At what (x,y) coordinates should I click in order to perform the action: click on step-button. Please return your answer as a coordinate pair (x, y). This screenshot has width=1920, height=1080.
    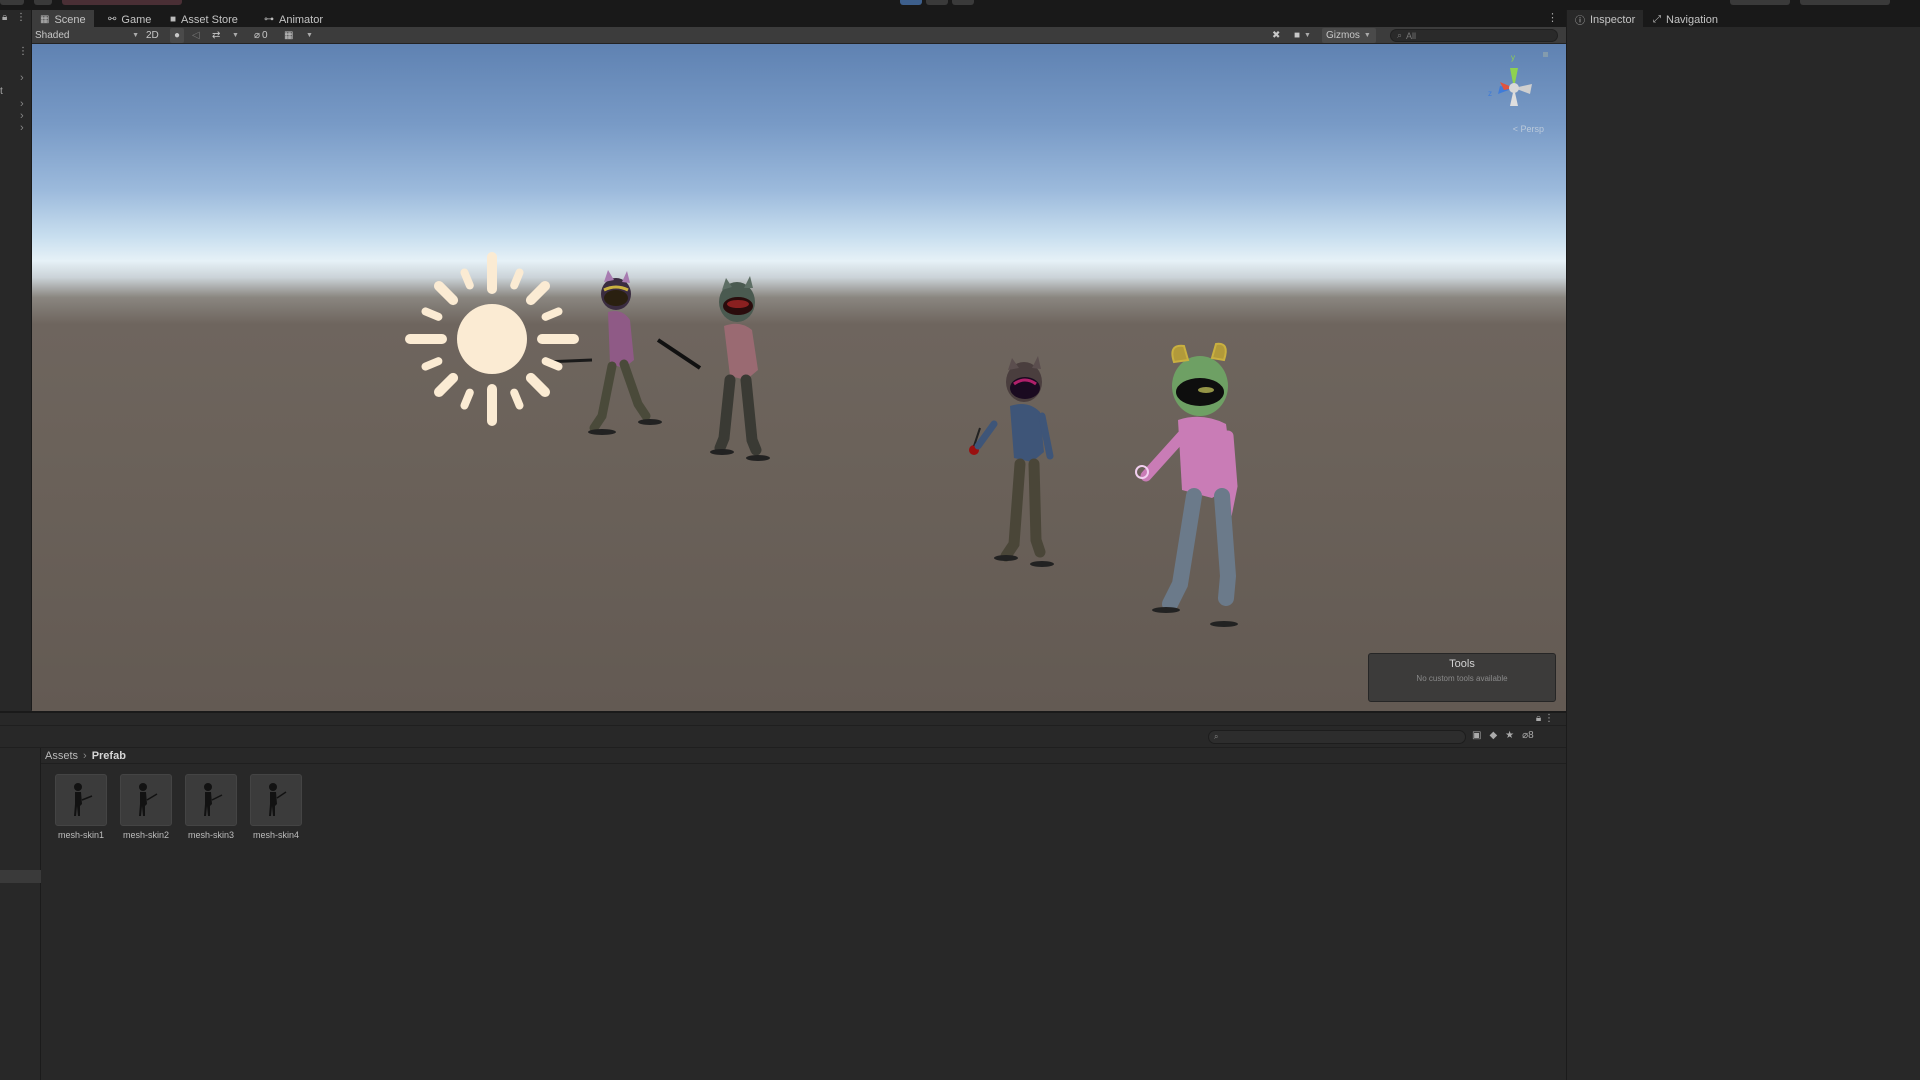
    Looking at the image, I should click on (963, 2).